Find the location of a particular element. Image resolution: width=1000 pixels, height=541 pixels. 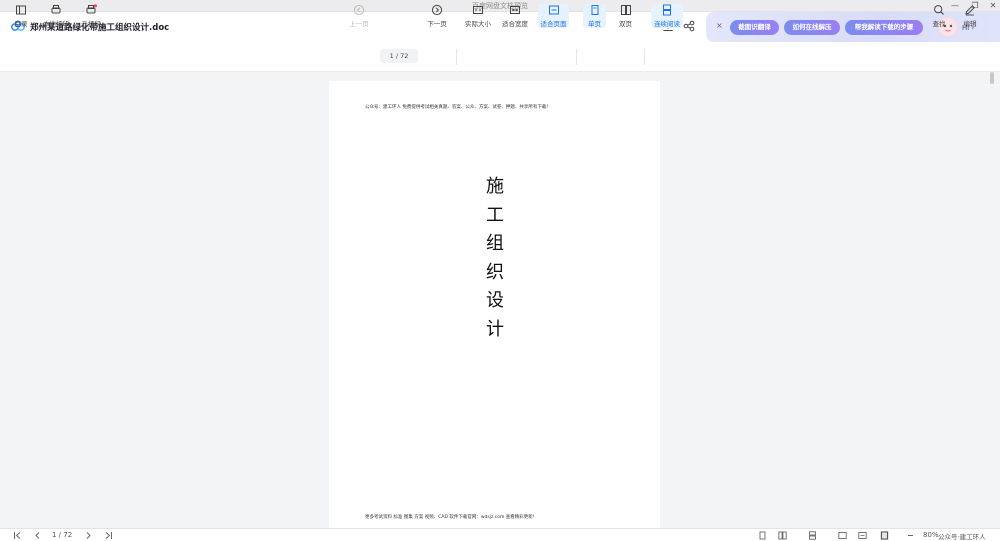

page-title-char: 织 is located at coordinates (495, 272).